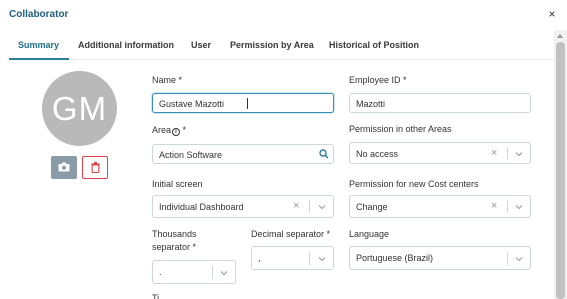 Image resolution: width=567 pixels, height=299 pixels. I want to click on initial-screen-select: Individual Dashboard ×, so click(243, 206).